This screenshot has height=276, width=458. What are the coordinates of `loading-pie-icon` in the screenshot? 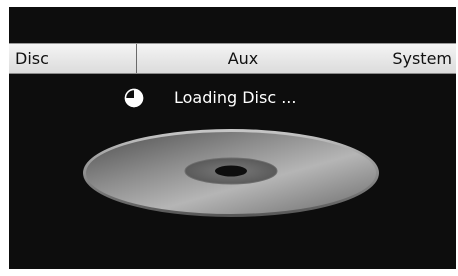 It's located at (134, 98).